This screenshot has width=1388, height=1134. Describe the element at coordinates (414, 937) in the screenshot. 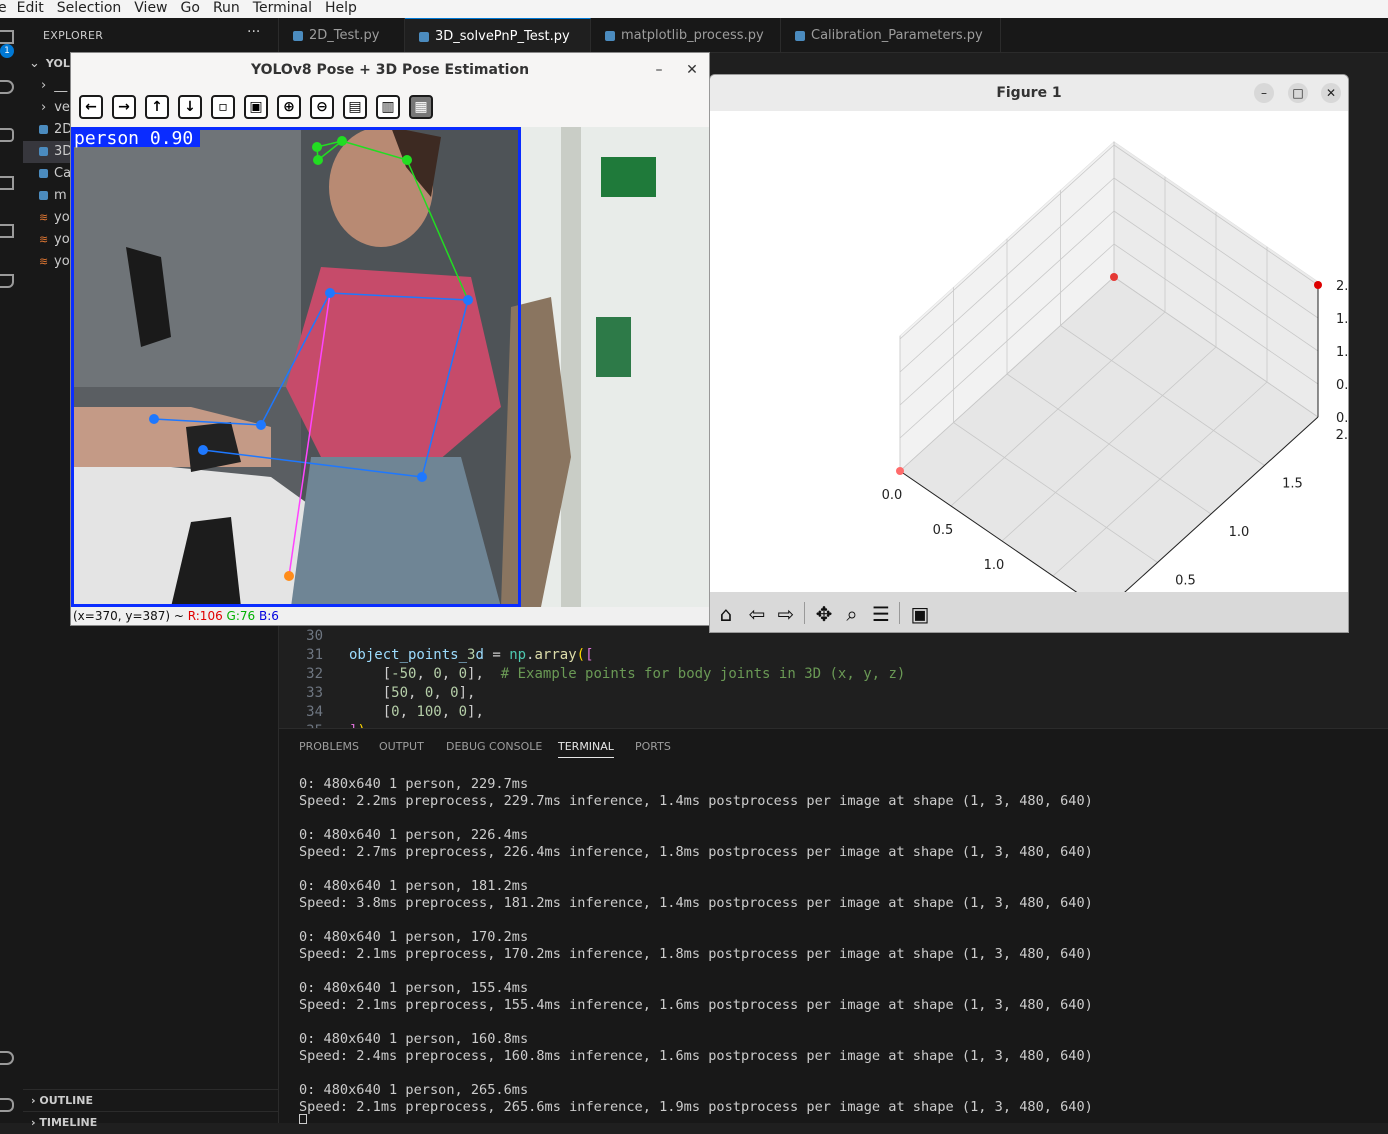

I see `terminal-line: 0: 480x640 1 person, 170.2ms` at that location.